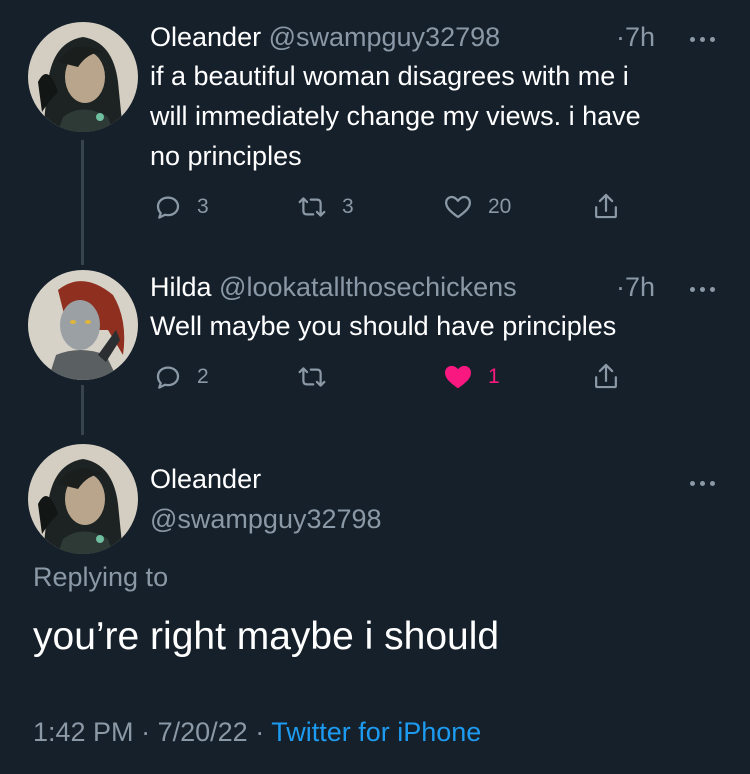  Describe the element at coordinates (476, 207) in the screenshot. I see `like-button: 20` at that location.